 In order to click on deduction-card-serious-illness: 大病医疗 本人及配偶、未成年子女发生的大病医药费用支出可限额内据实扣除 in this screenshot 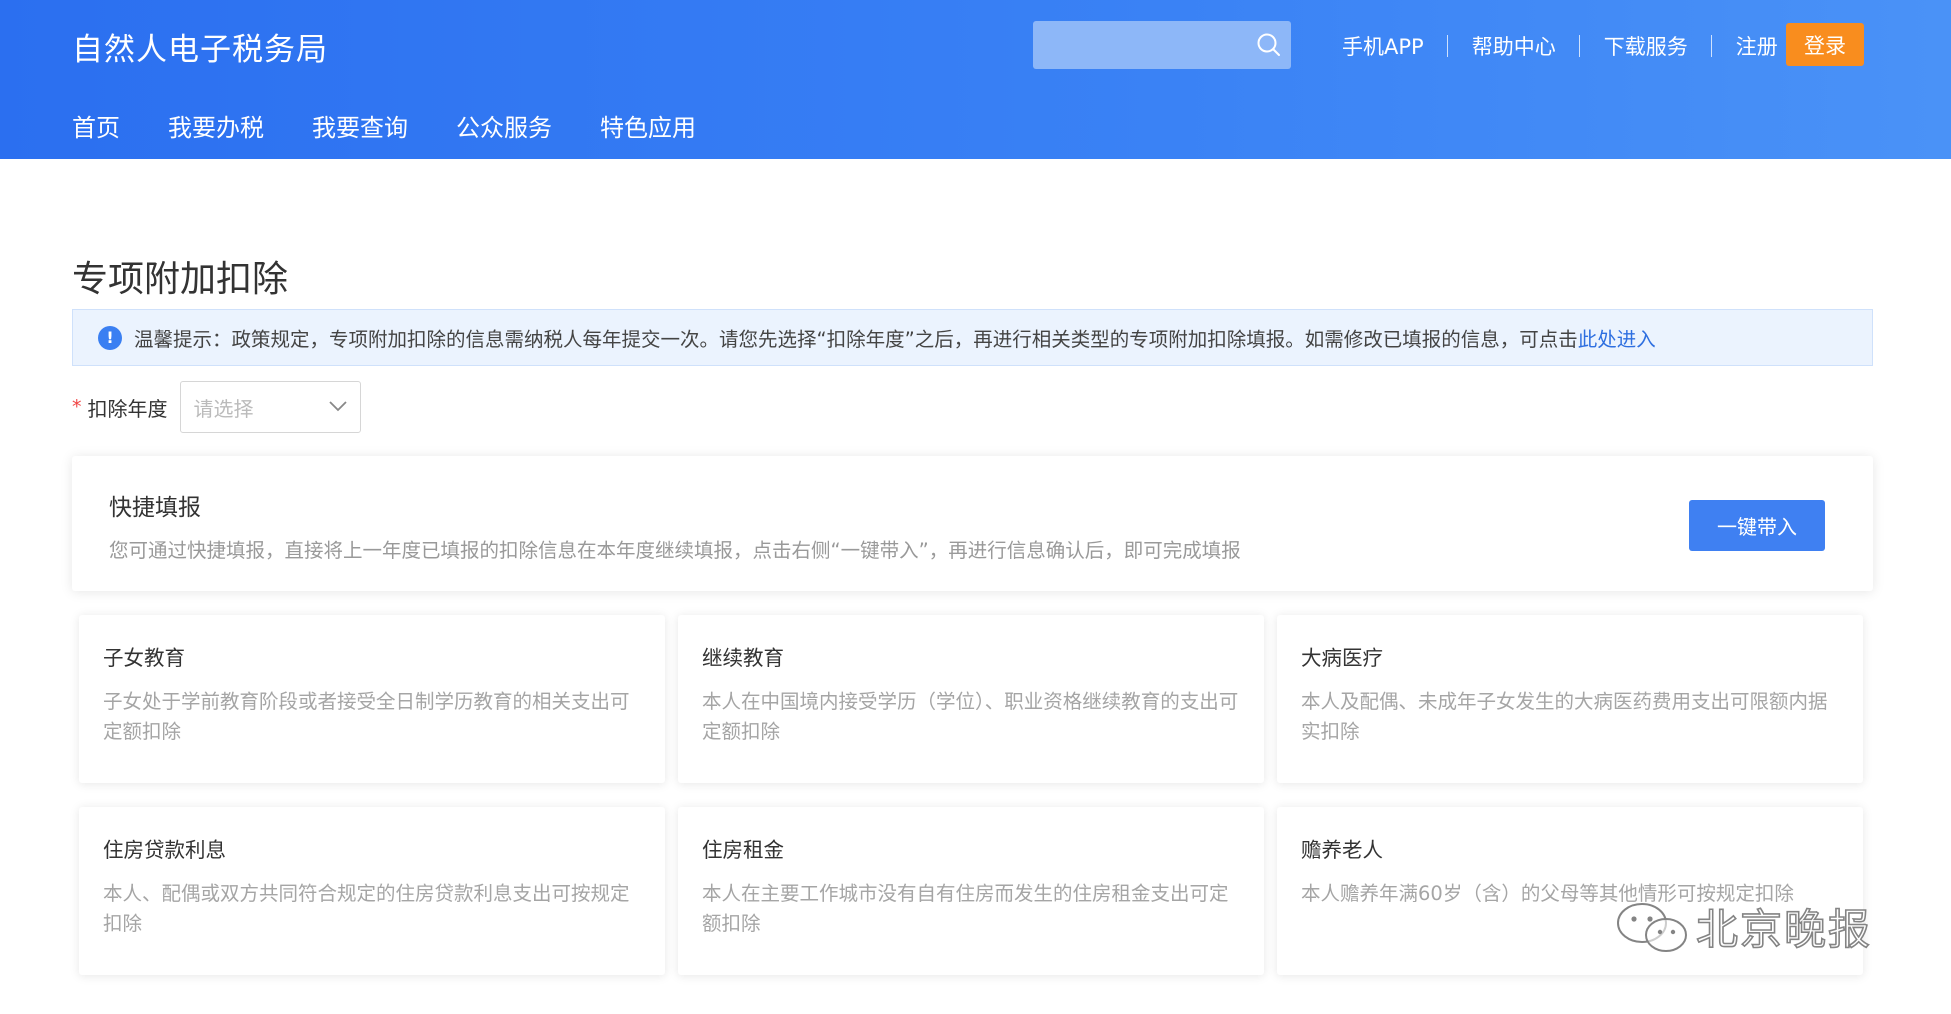, I will do `click(1570, 699)`.